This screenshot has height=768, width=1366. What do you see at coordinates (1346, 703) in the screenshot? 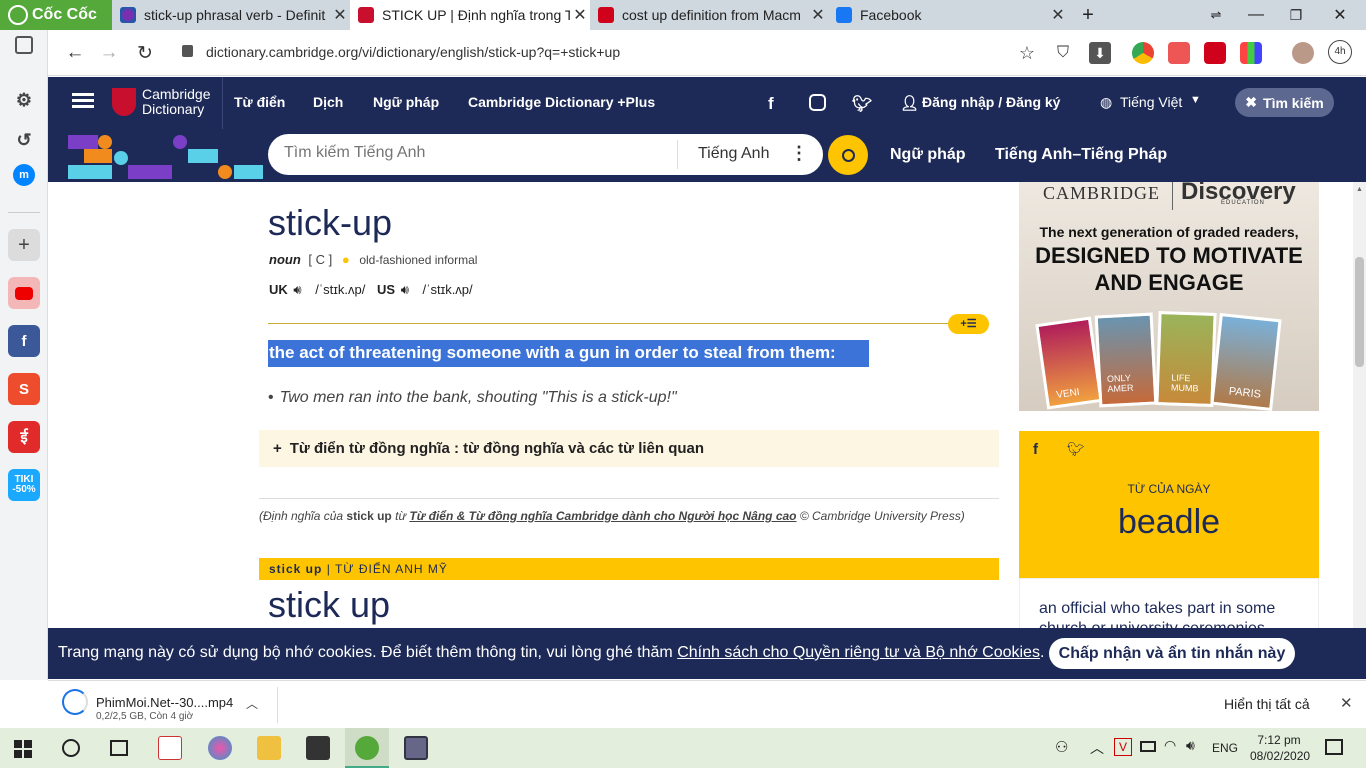
I see `close-download-bar-icon: ✕` at bounding box center [1346, 703].